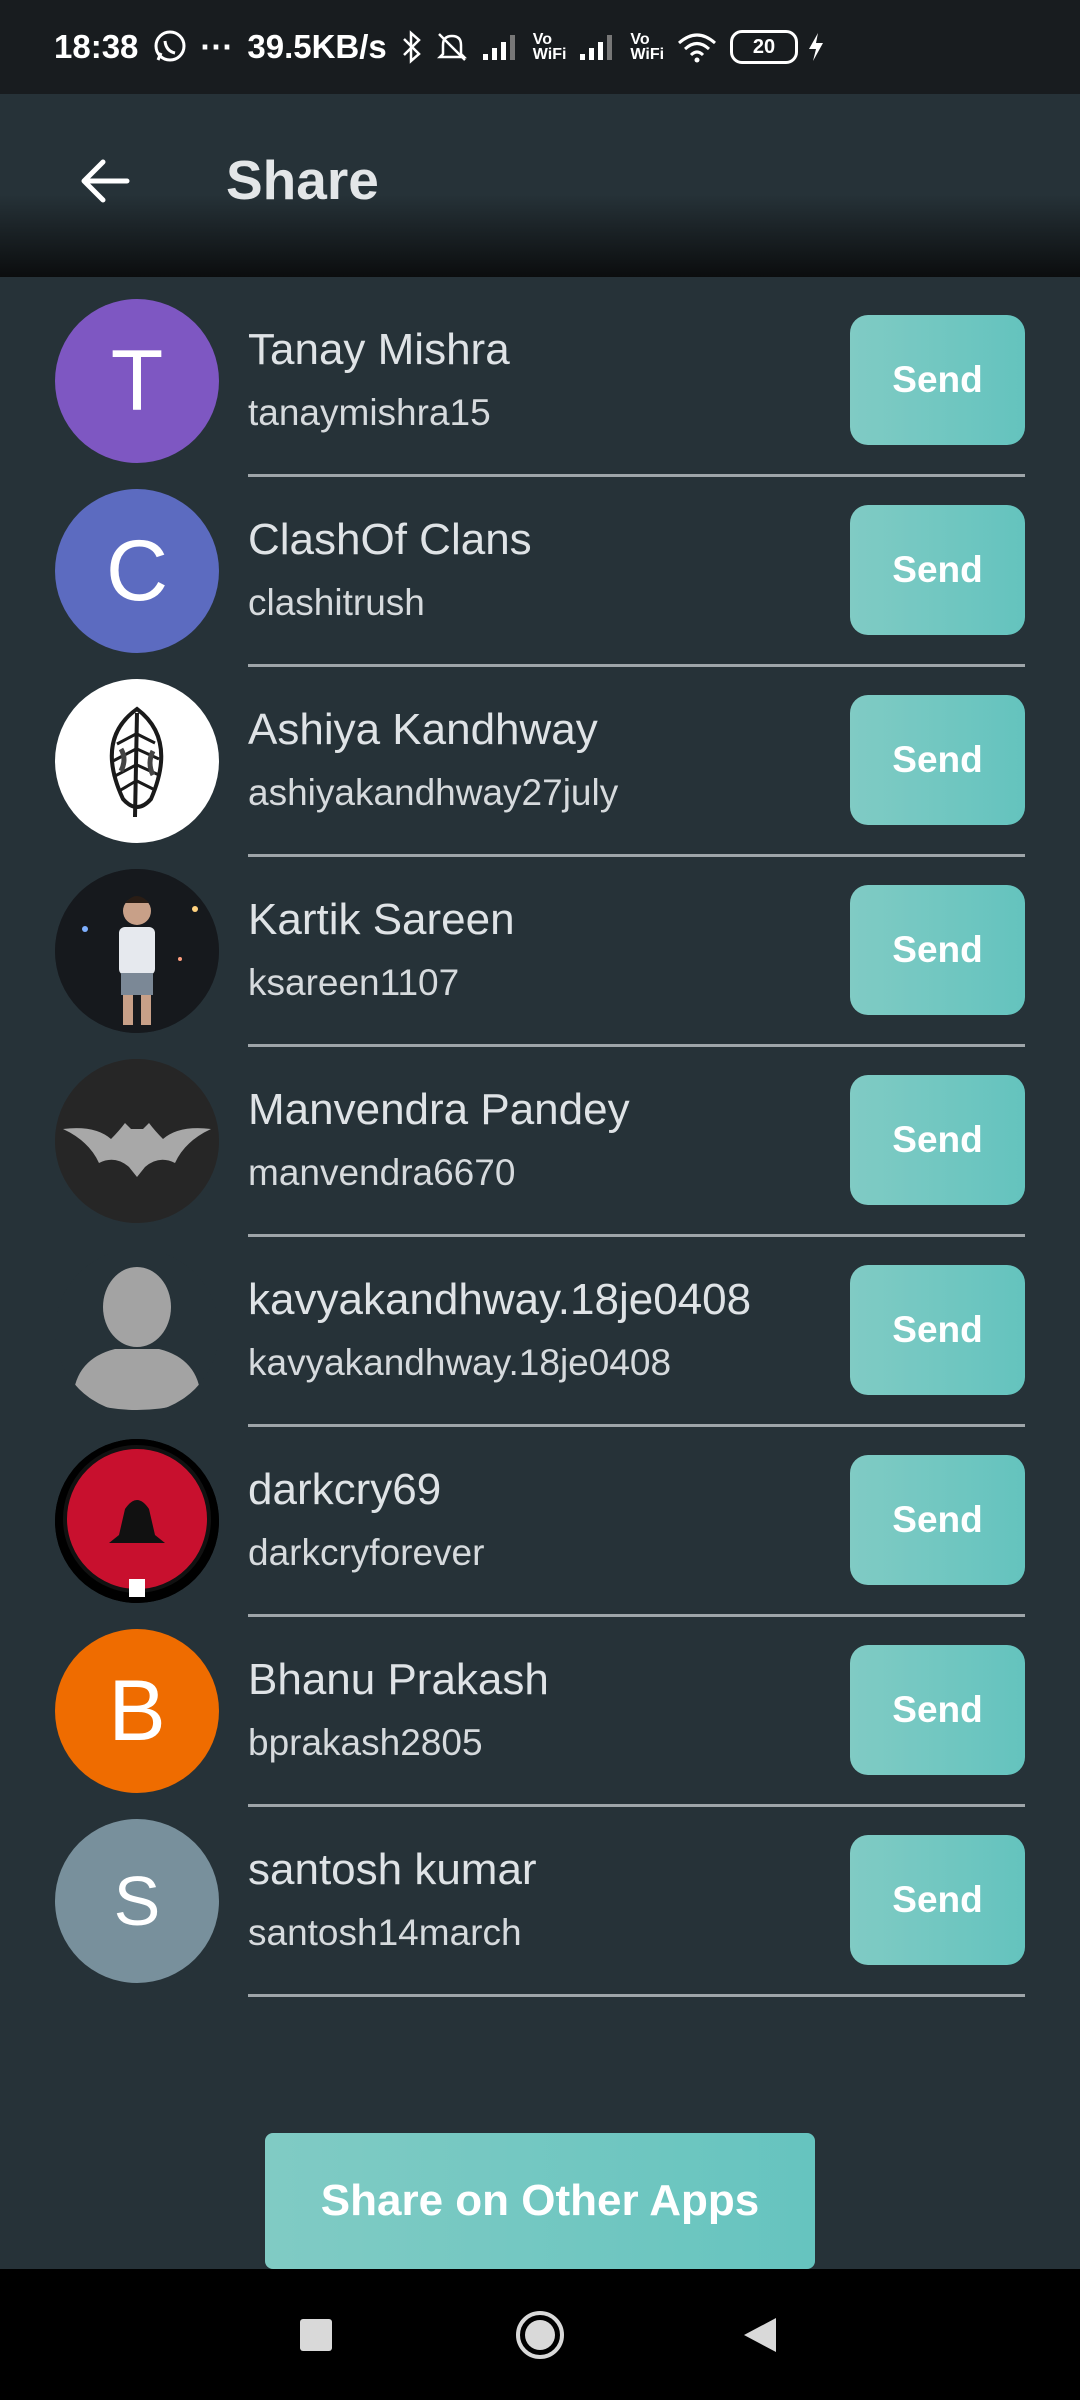 The height and width of the screenshot is (2400, 1080). Describe the element at coordinates (217, 46) in the screenshot. I see `status-more-dots: ···` at that location.